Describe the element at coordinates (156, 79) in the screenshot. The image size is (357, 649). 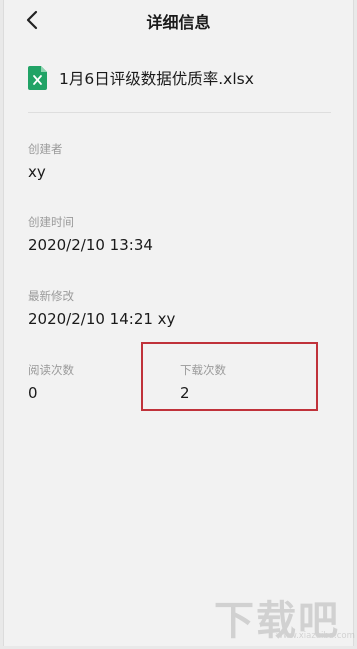
I see `file-name: 1月6日评级数据优质率.xlsx` at that location.